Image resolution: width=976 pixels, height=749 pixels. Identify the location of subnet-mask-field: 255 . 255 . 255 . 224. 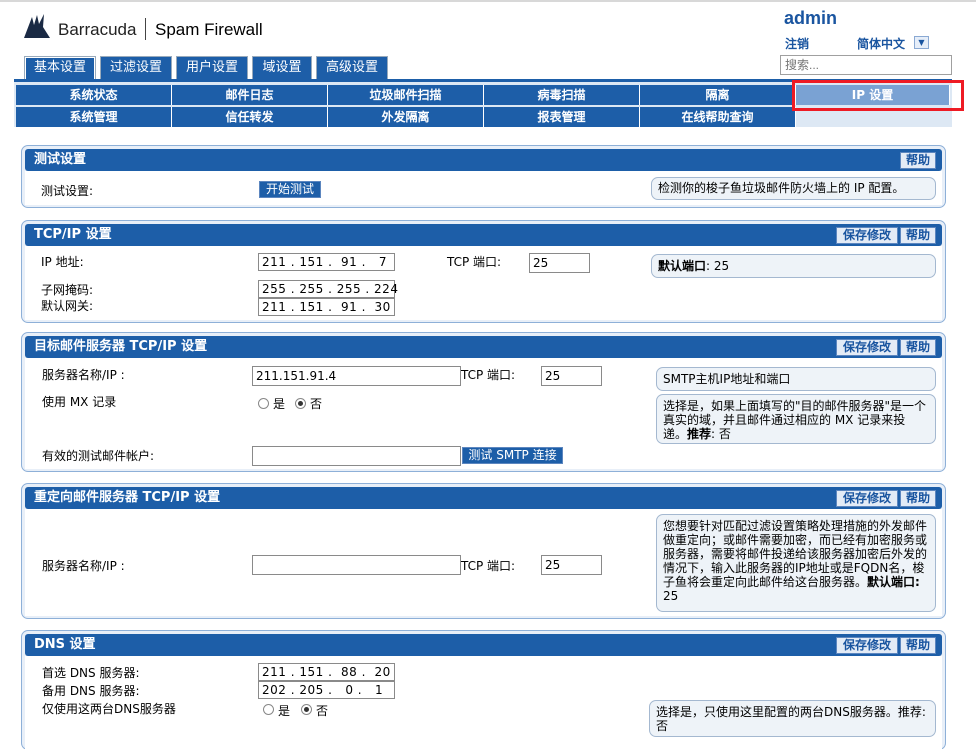
(328, 289).